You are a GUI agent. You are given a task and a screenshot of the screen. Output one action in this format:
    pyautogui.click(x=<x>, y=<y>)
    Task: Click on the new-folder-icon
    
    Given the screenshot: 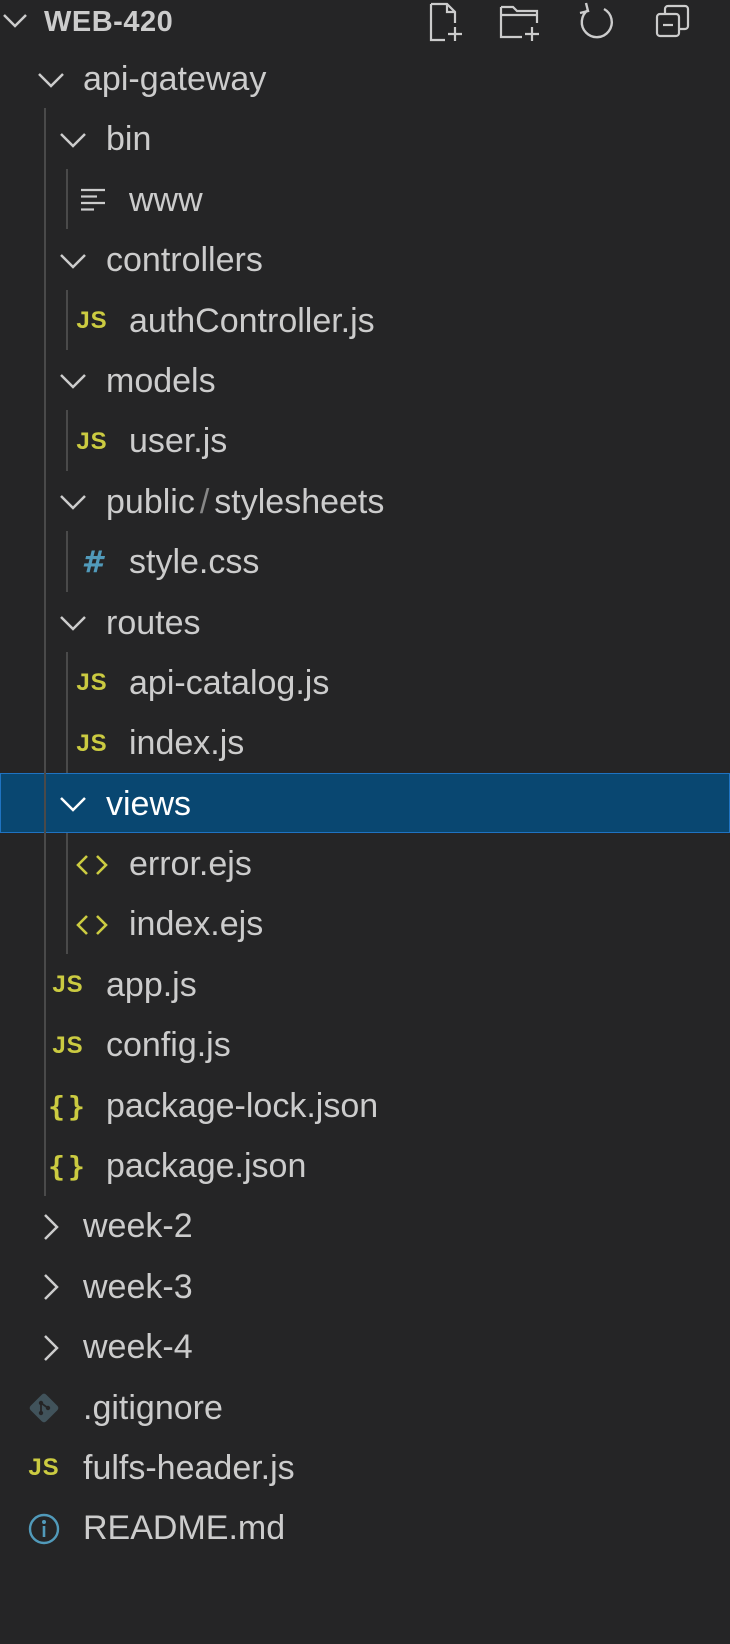 What is the action you would take?
    pyautogui.click(x=520, y=22)
    